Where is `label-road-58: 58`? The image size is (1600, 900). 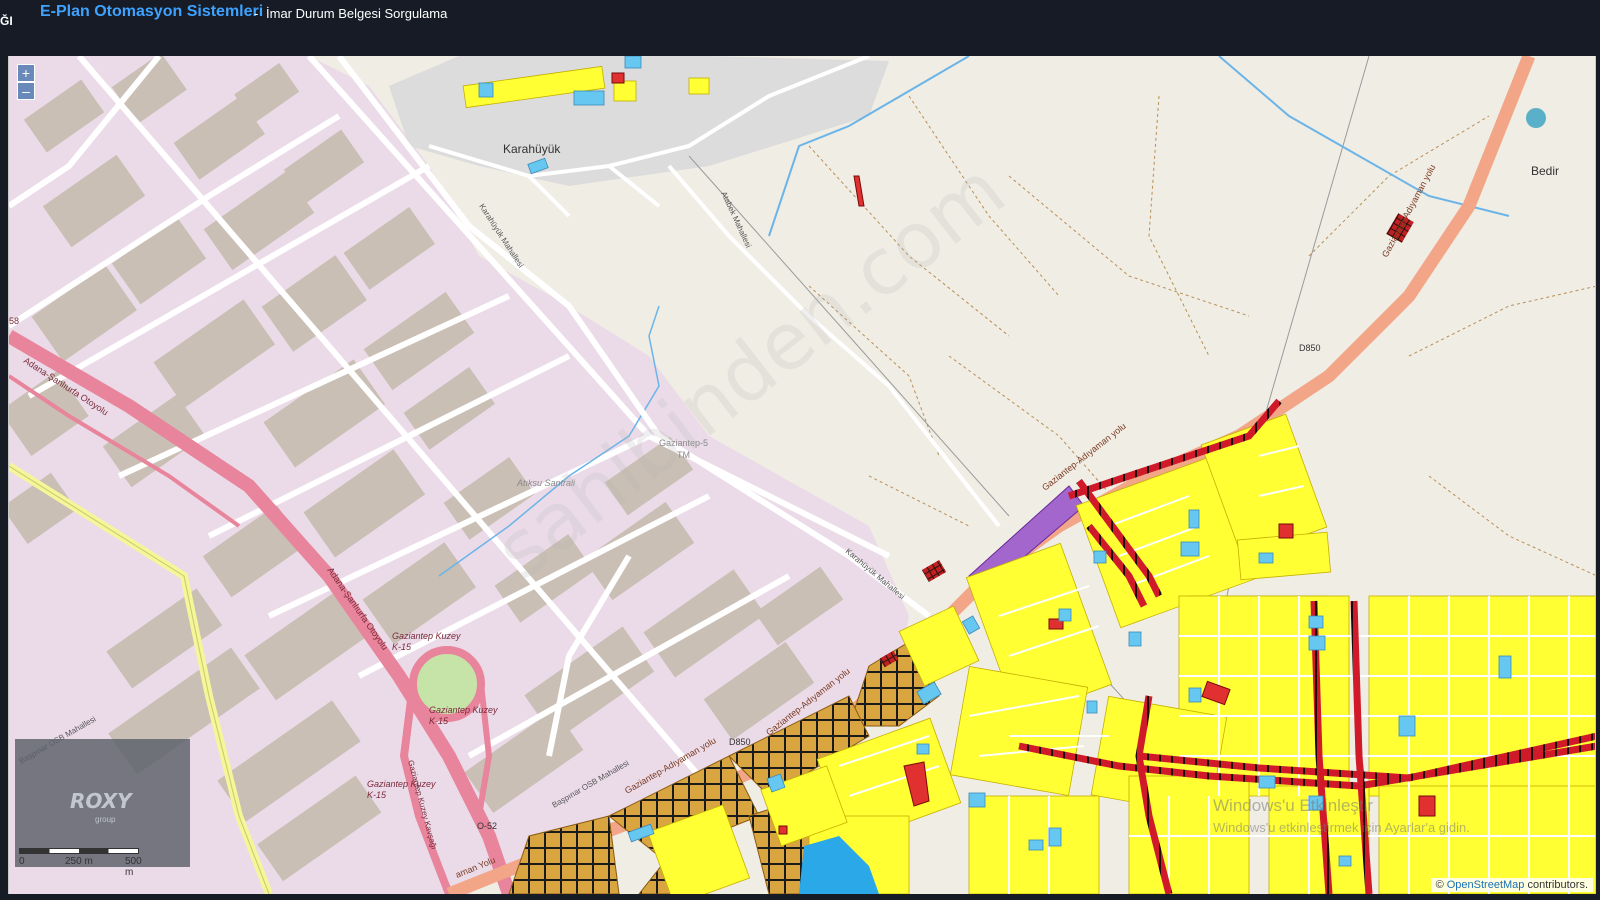 label-road-58: 58 is located at coordinates (14, 321).